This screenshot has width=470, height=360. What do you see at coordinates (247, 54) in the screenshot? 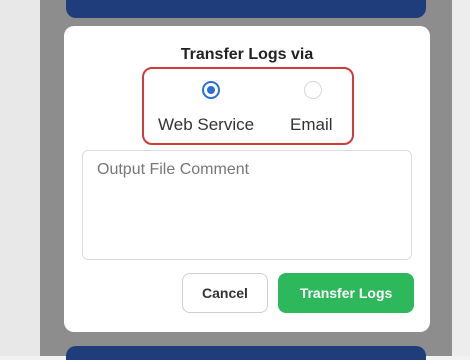
I see `dialog-title: Transfer Logs via` at bounding box center [247, 54].